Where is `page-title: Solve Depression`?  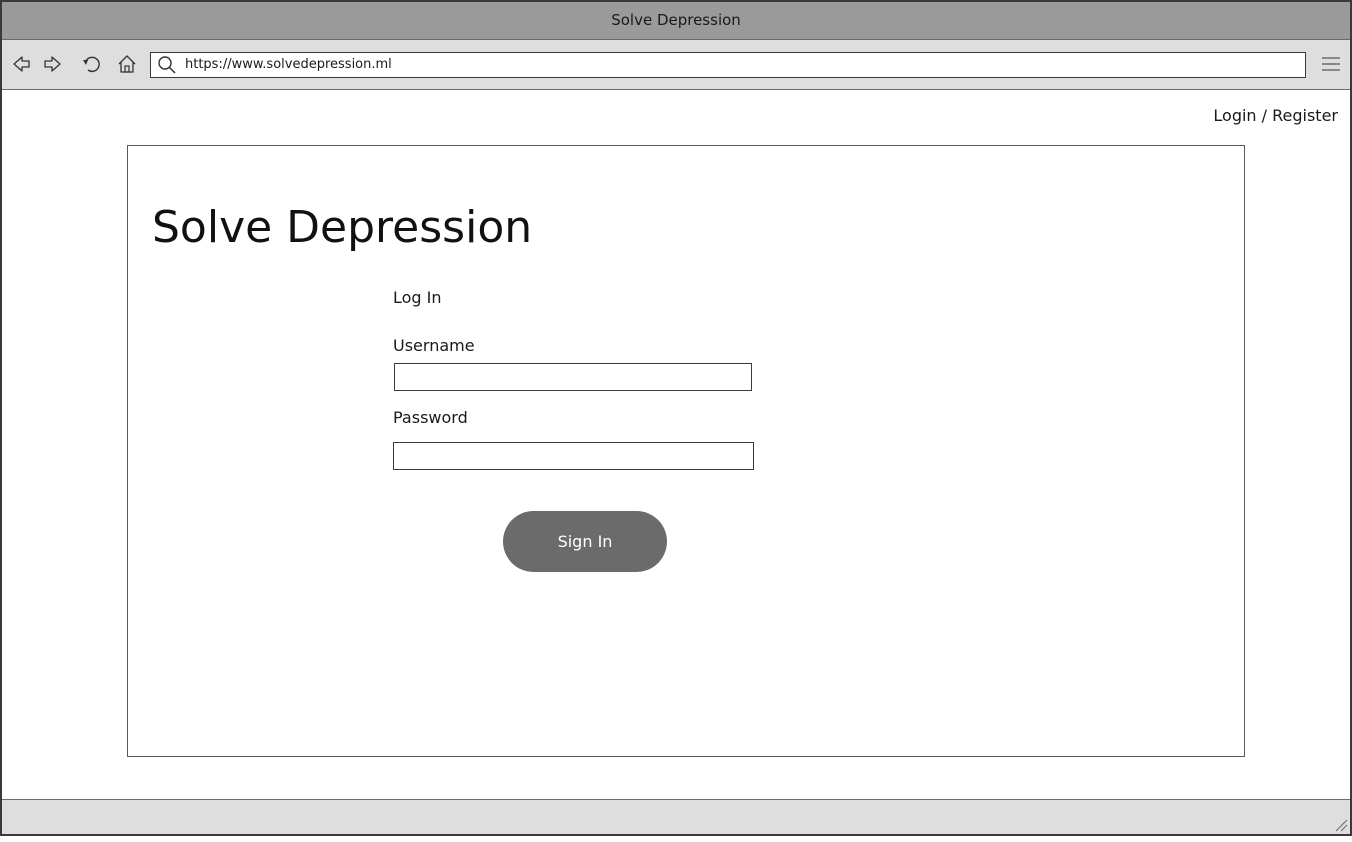
page-title: Solve Depression is located at coordinates (342, 227).